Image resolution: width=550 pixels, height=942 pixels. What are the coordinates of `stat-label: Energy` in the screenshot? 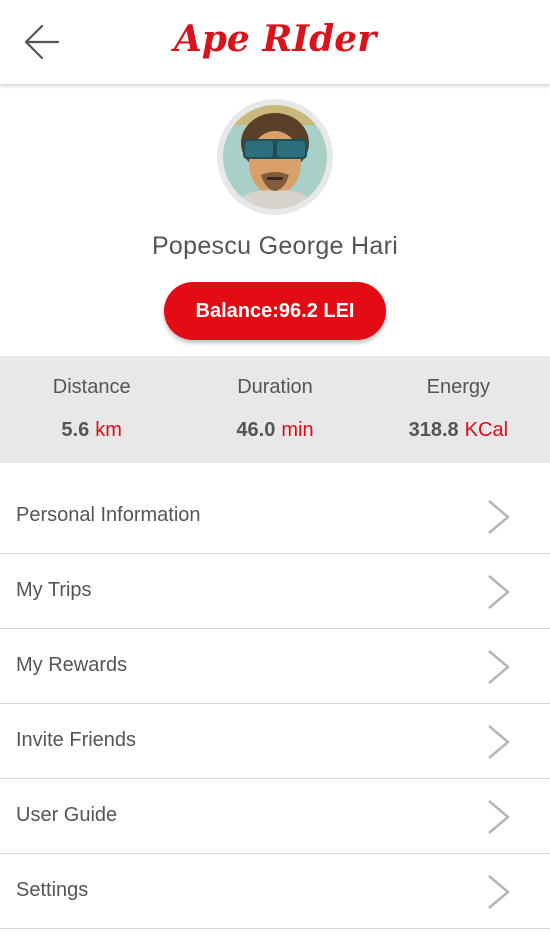 It's located at (458, 387).